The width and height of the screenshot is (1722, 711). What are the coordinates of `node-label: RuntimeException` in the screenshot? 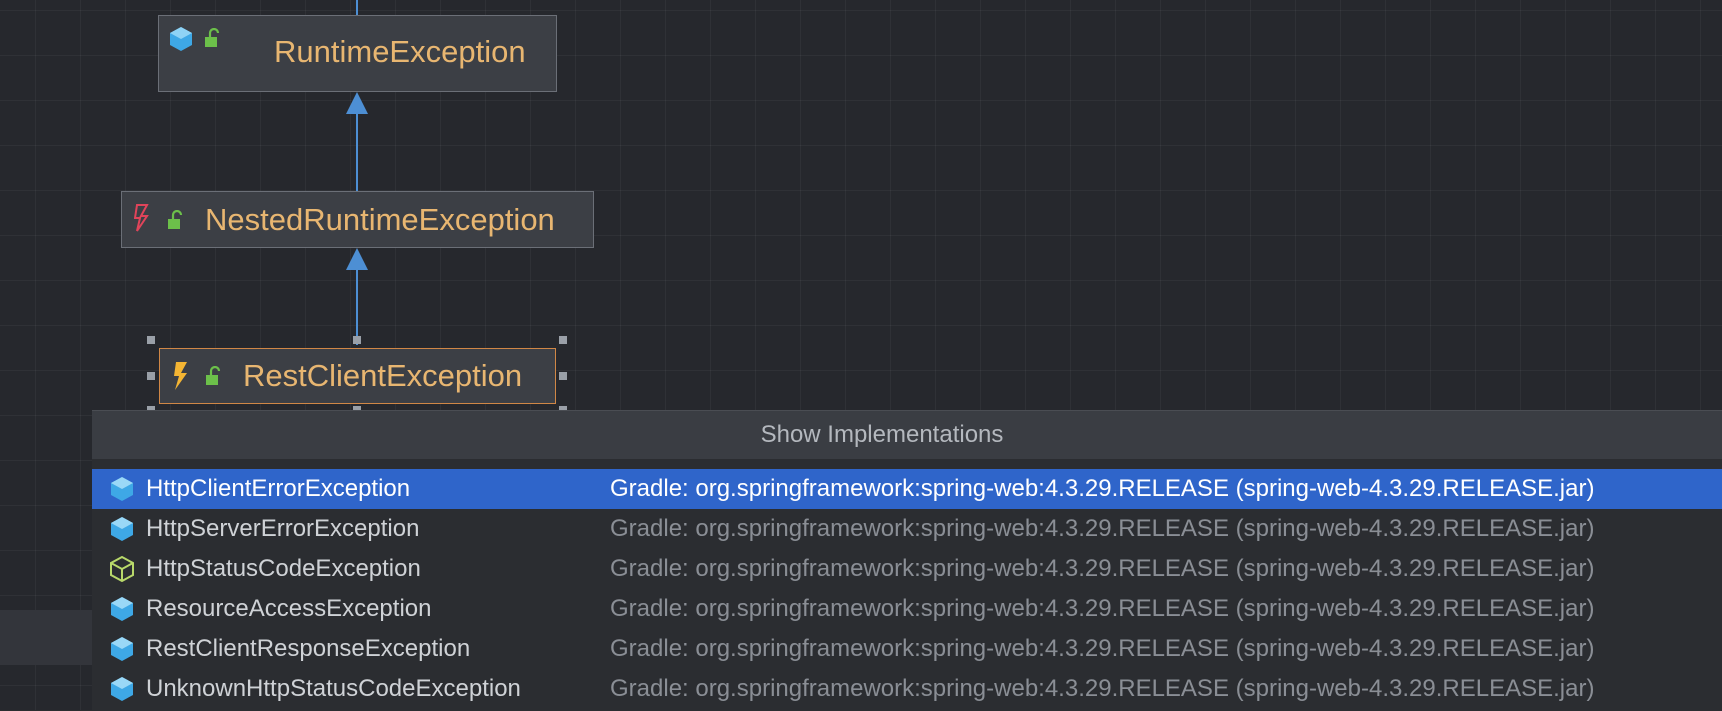 It's located at (400, 51).